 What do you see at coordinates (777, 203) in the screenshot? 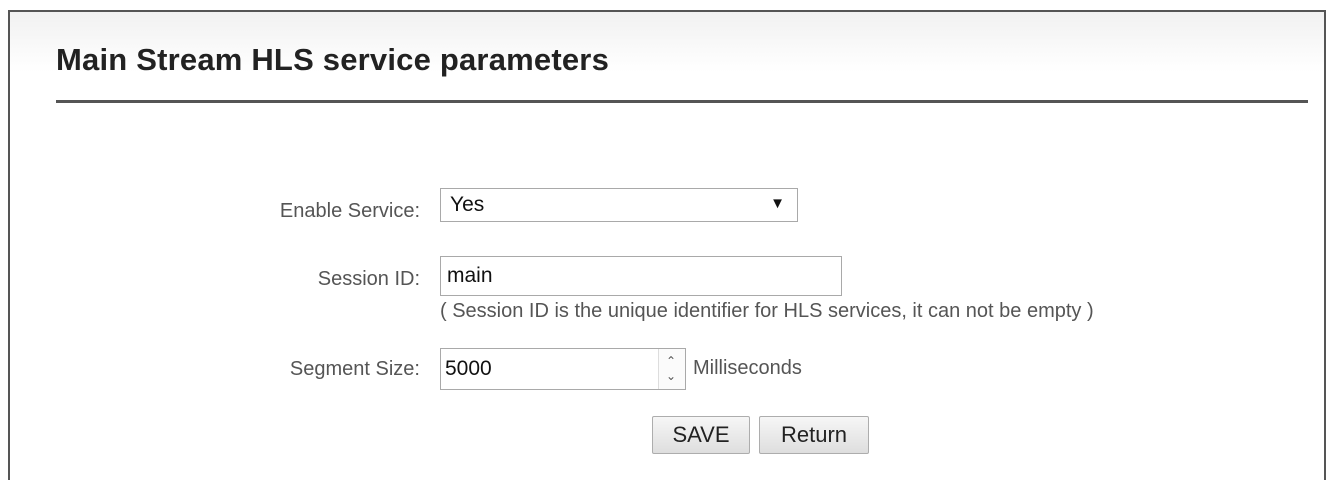
I see `dropdown-arrow-icon: ▼` at bounding box center [777, 203].